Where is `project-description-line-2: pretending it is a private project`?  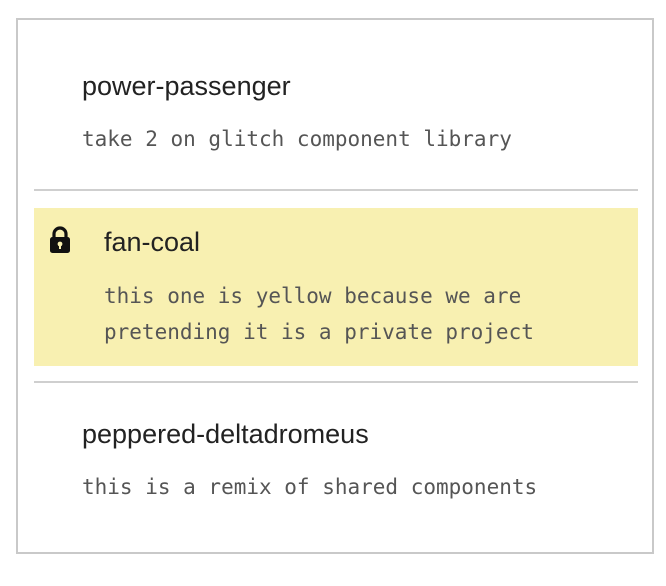 project-description-line-2: pretending it is a private project is located at coordinates (319, 332).